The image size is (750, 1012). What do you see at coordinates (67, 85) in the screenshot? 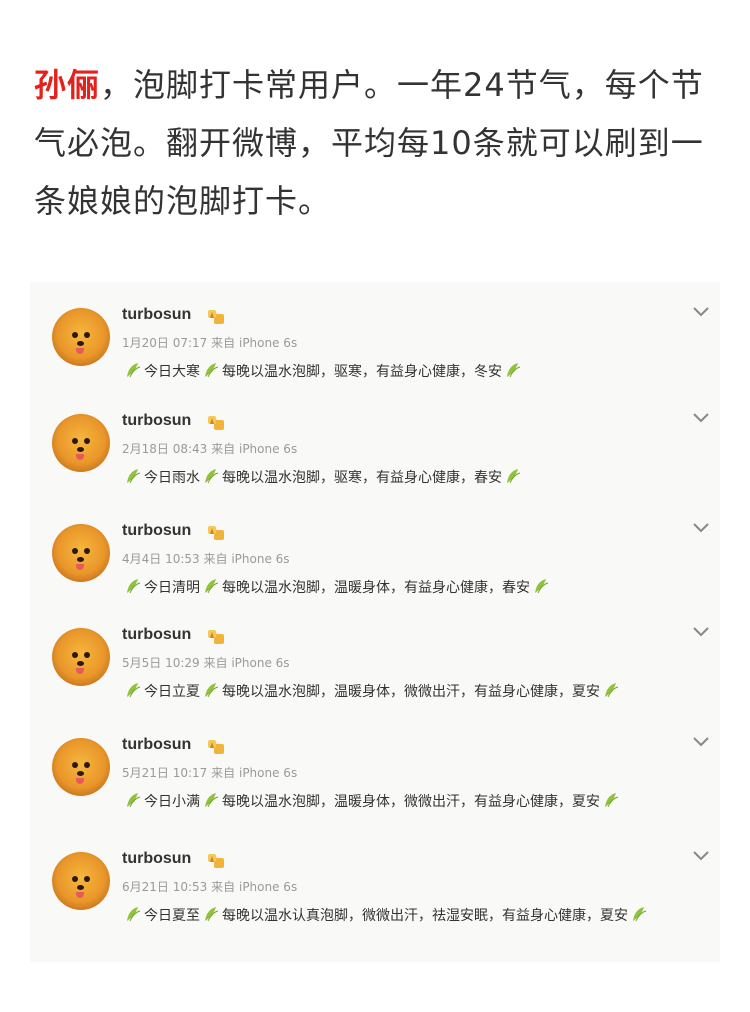
I see `highlighted-name: 孙俪` at bounding box center [67, 85].